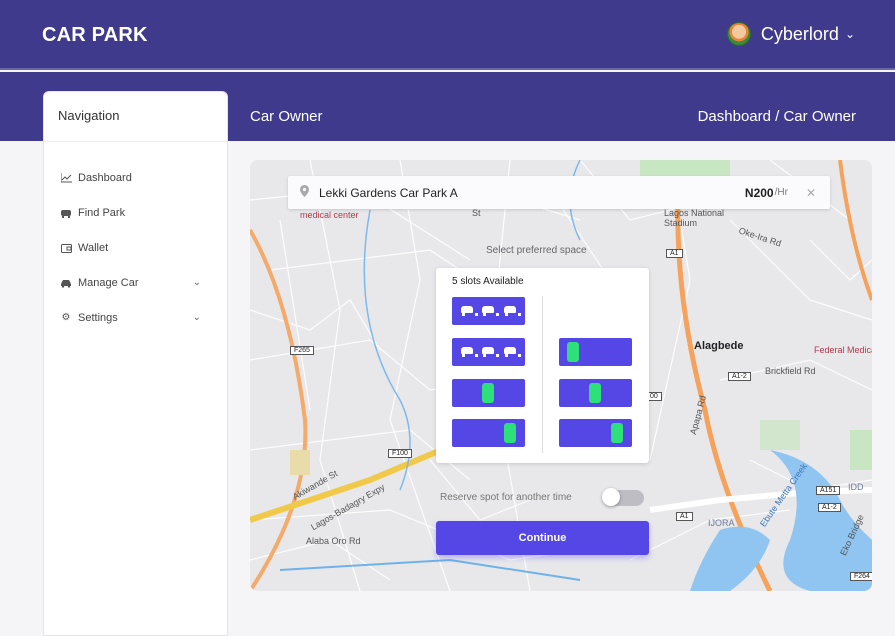 The height and width of the screenshot is (636, 895). Describe the element at coordinates (135, 317) in the screenshot. I see `sidebar-item-settings: ⚙ Settings ⌄` at that location.